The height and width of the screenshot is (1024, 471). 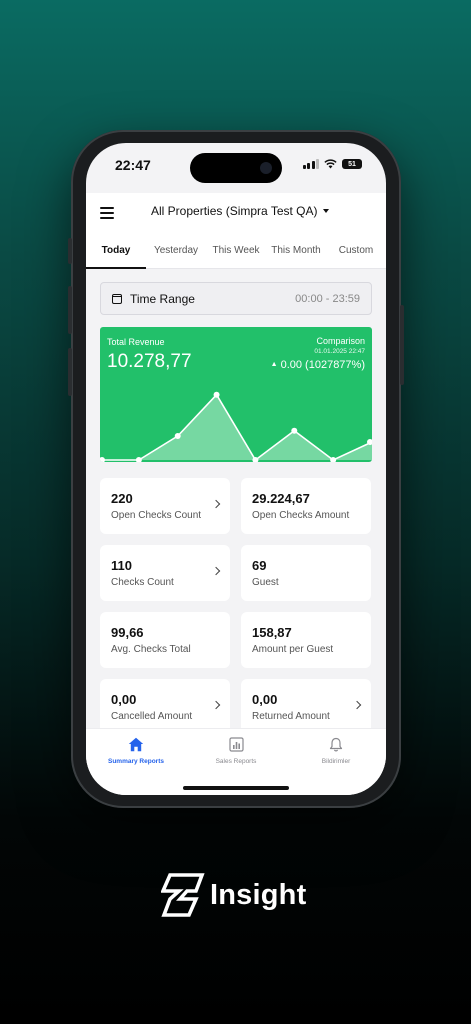 I want to click on stat-value: 220, so click(x=122, y=498).